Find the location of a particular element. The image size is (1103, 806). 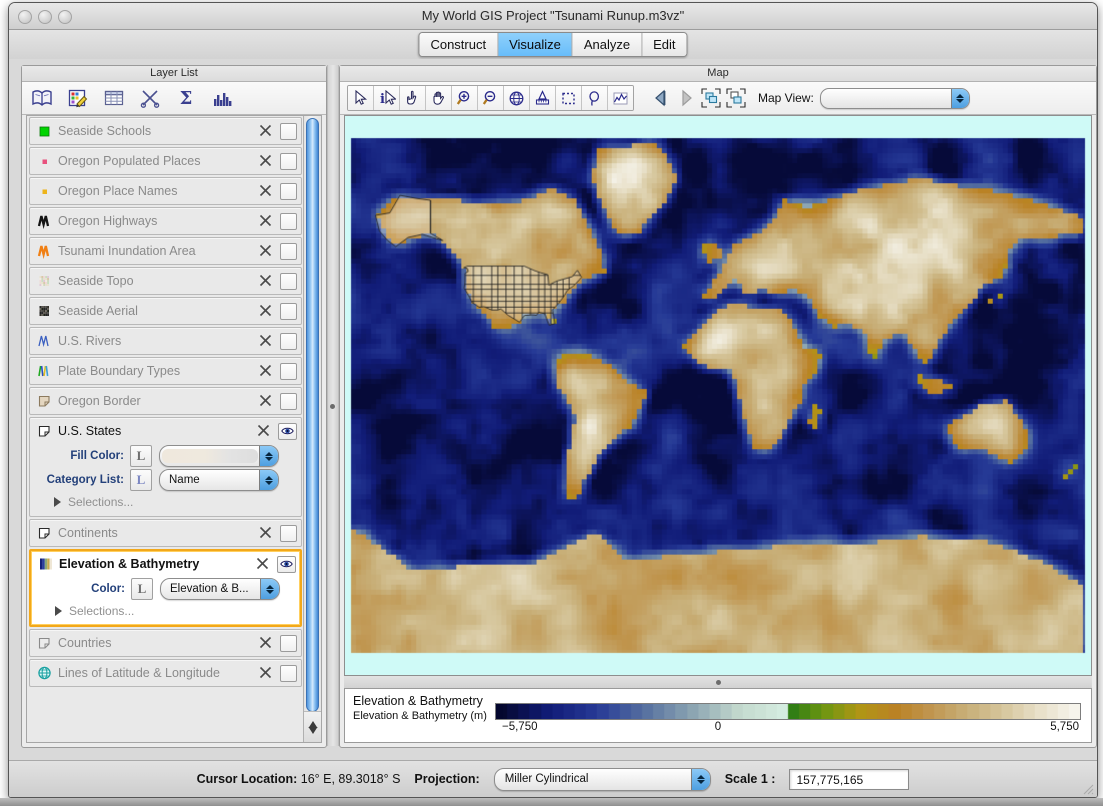

layer-item: Oregon Populated Places is located at coordinates (165, 161).